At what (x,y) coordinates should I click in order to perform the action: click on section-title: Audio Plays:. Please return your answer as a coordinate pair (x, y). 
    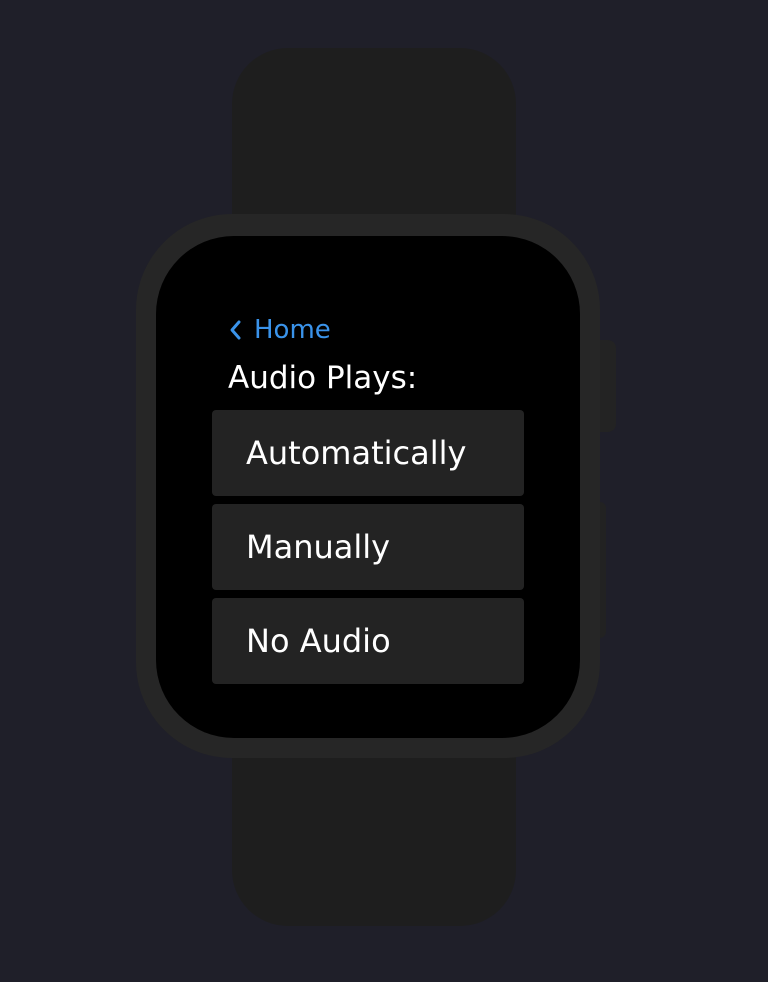
    Looking at the image, I should click on (323, 378).